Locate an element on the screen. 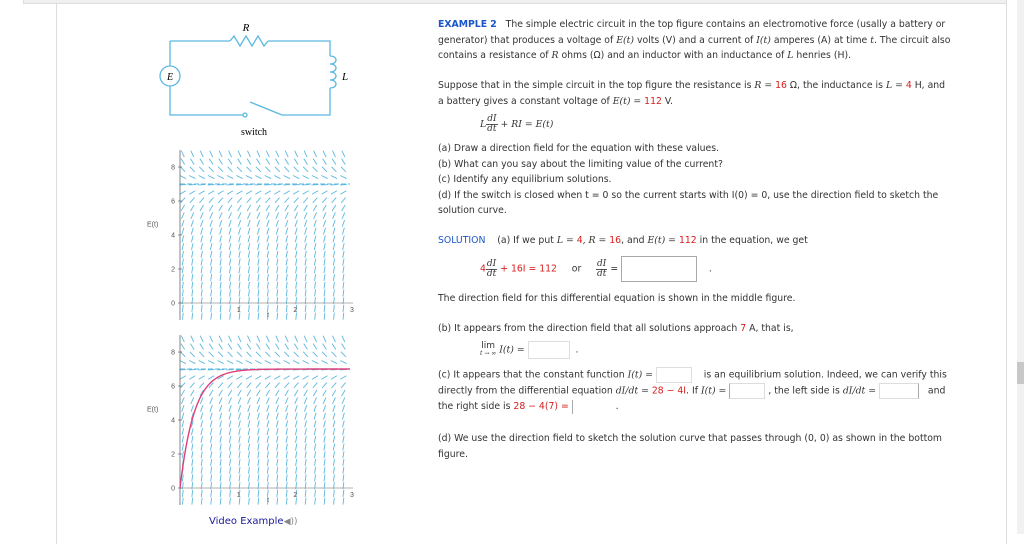  suppose-var: L = is located at coordinates (896, 85).